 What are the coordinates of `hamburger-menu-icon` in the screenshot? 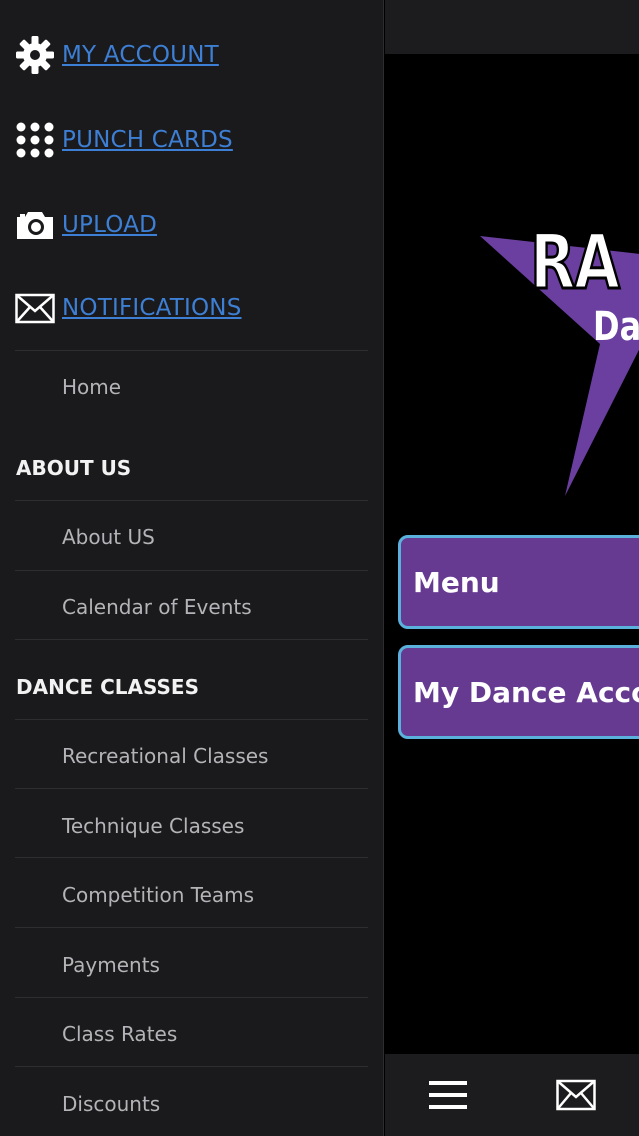 It's located at (448, 1097).